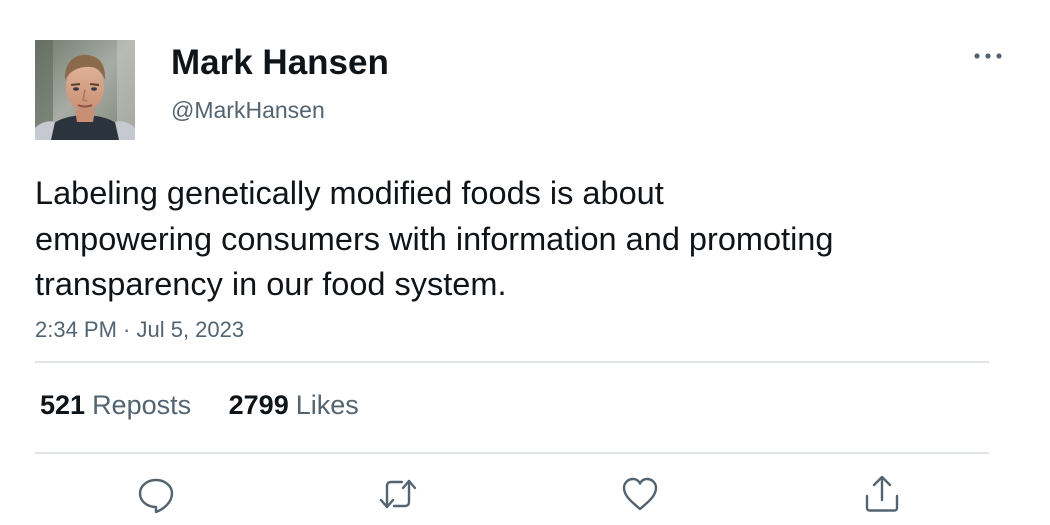  I want to click on like-button, so click(640, 494).